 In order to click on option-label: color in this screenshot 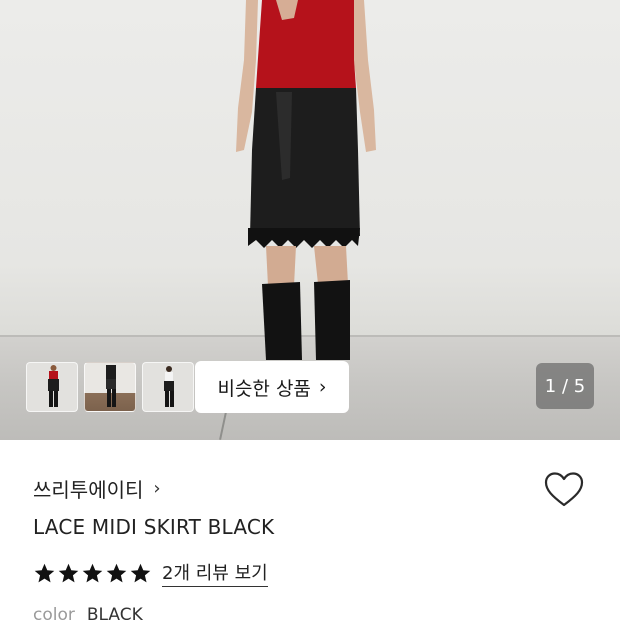, I will do `click(54, 612)`.